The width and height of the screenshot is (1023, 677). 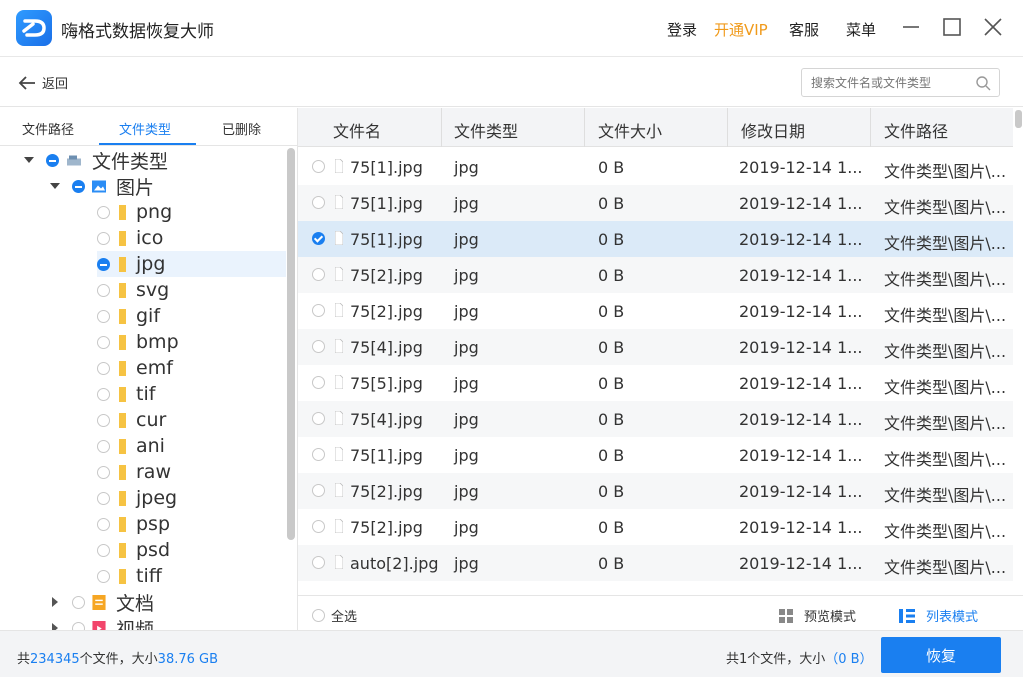 I want to click on tree-node-docs: 文档, so click(x=102, y=602).